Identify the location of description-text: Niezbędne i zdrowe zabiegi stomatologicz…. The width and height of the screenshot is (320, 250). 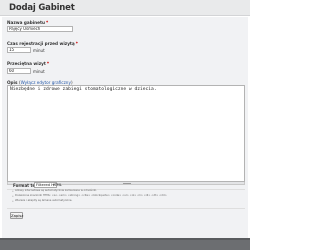
(83, 89).